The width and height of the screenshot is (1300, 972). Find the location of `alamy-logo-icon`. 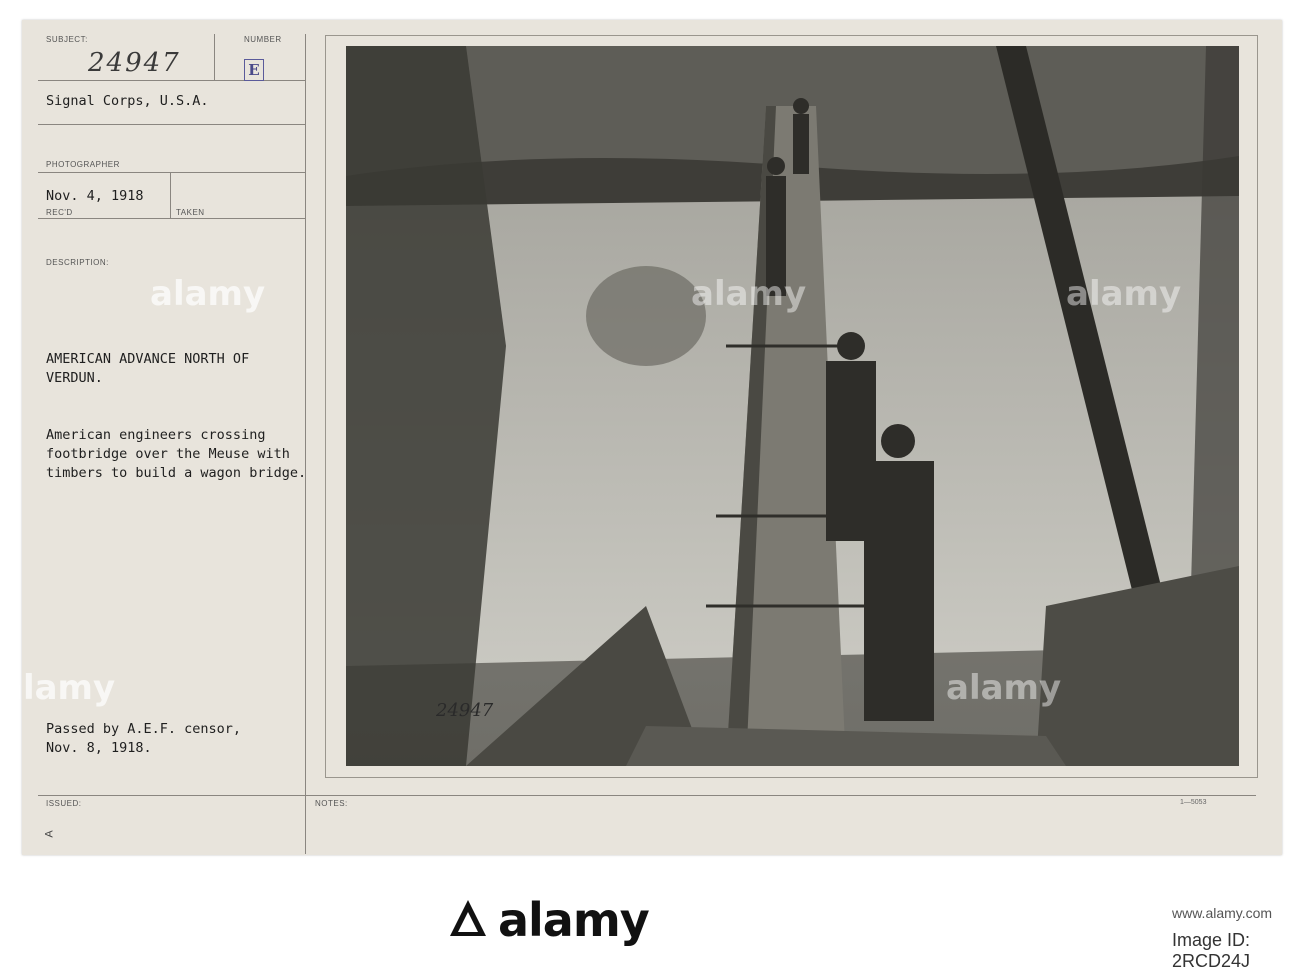

alamy-logo-icon is located at coordinates (468, 918).